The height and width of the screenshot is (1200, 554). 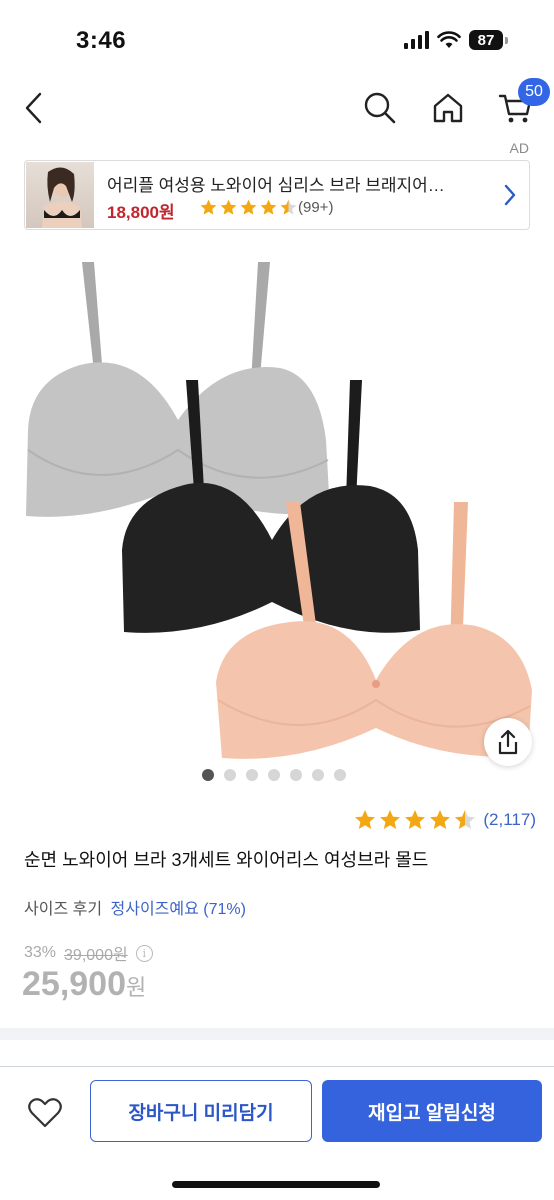 I want to click on share-icon, so click(x=508, y=742).